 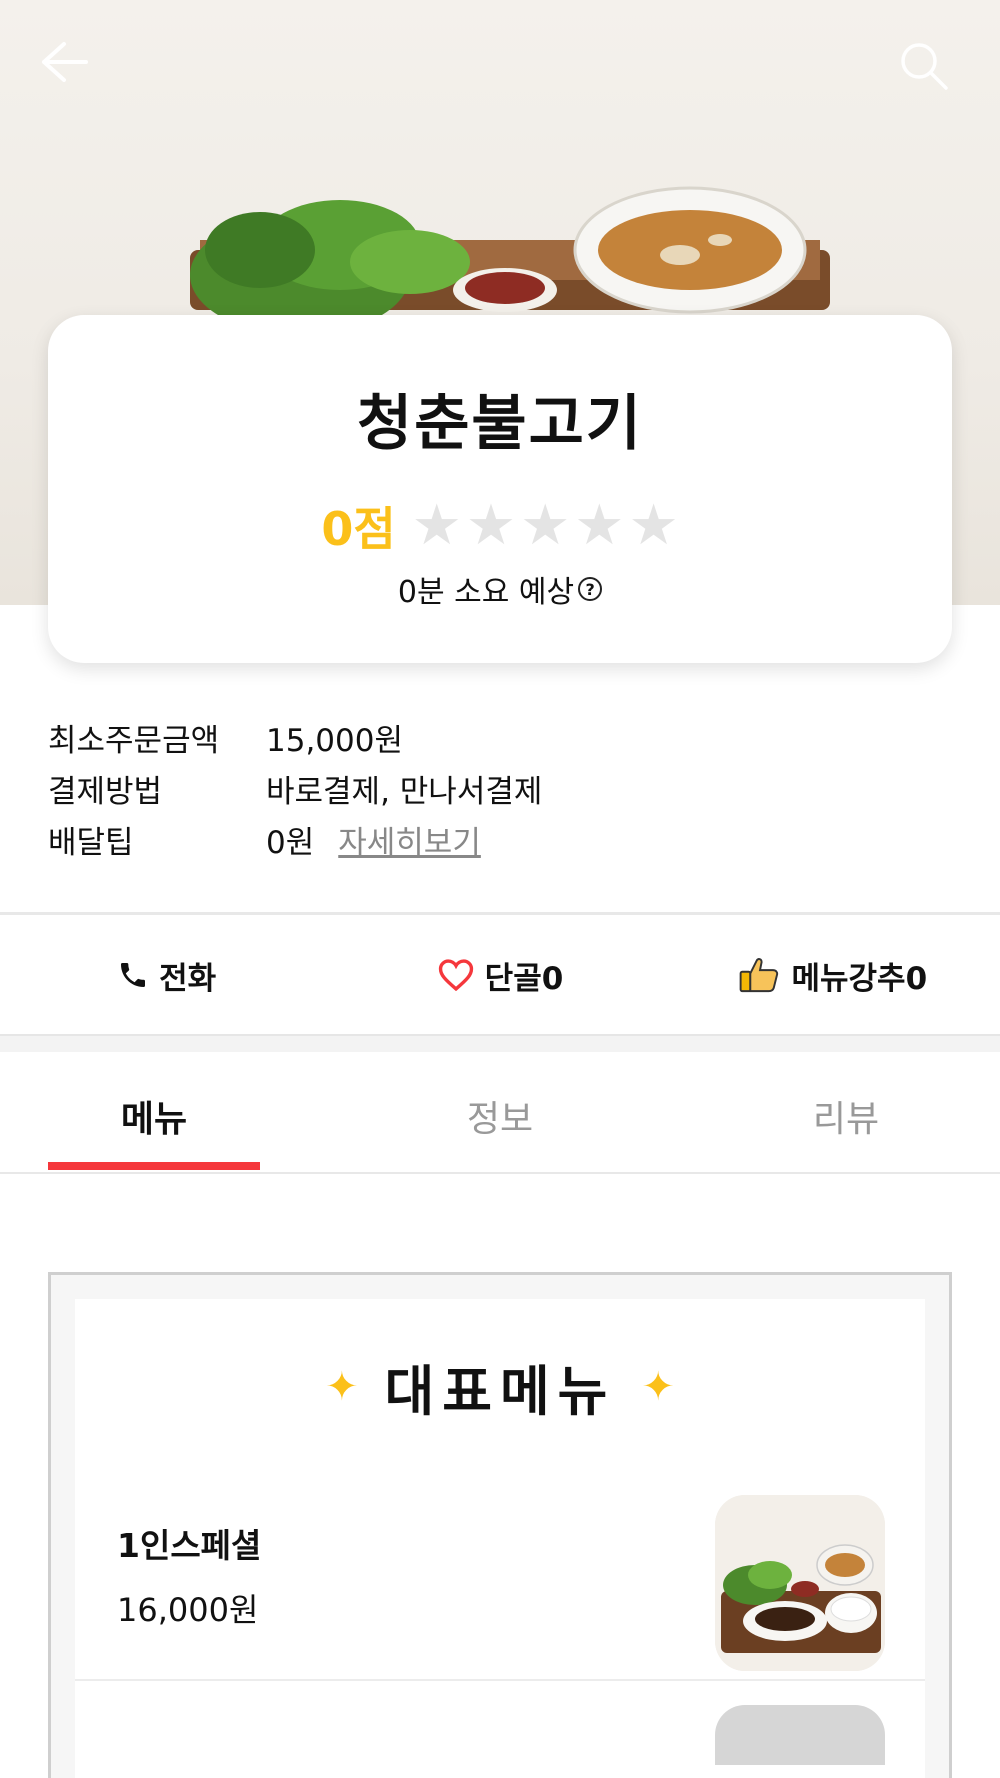 What do you see at coordinates (800, 1735) in the screenshot?
I see `menu-item-photo-partial` at bounding box center [800, 1735].